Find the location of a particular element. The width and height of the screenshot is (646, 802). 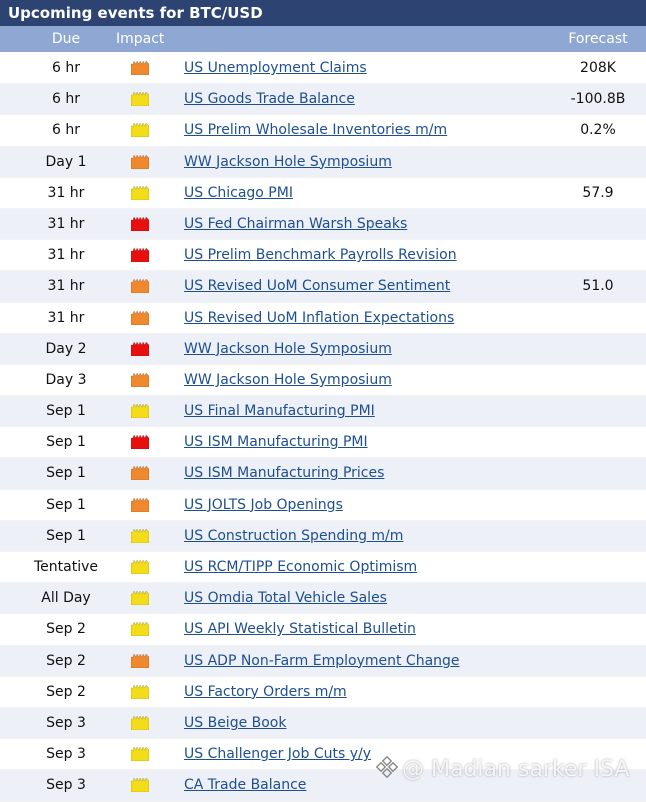

table-row: Sep 1 US JOLTS Job Openings is located at coordinates (323, 505).